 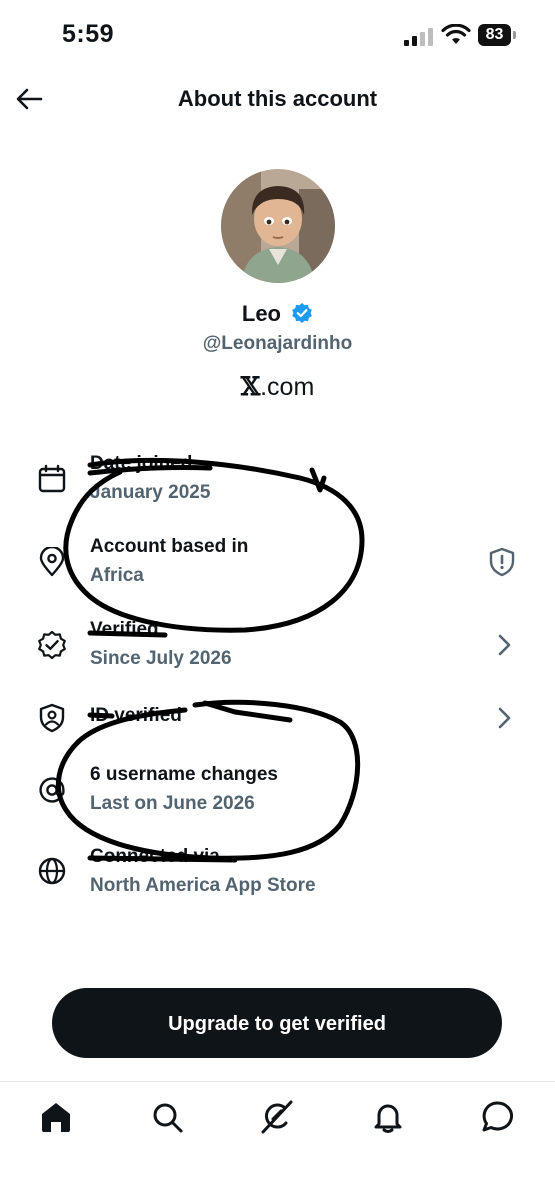 What do you see at coordinates (56, 1117) in the screenshot?
I see `home-icon` at bounding box center [56, 1117].